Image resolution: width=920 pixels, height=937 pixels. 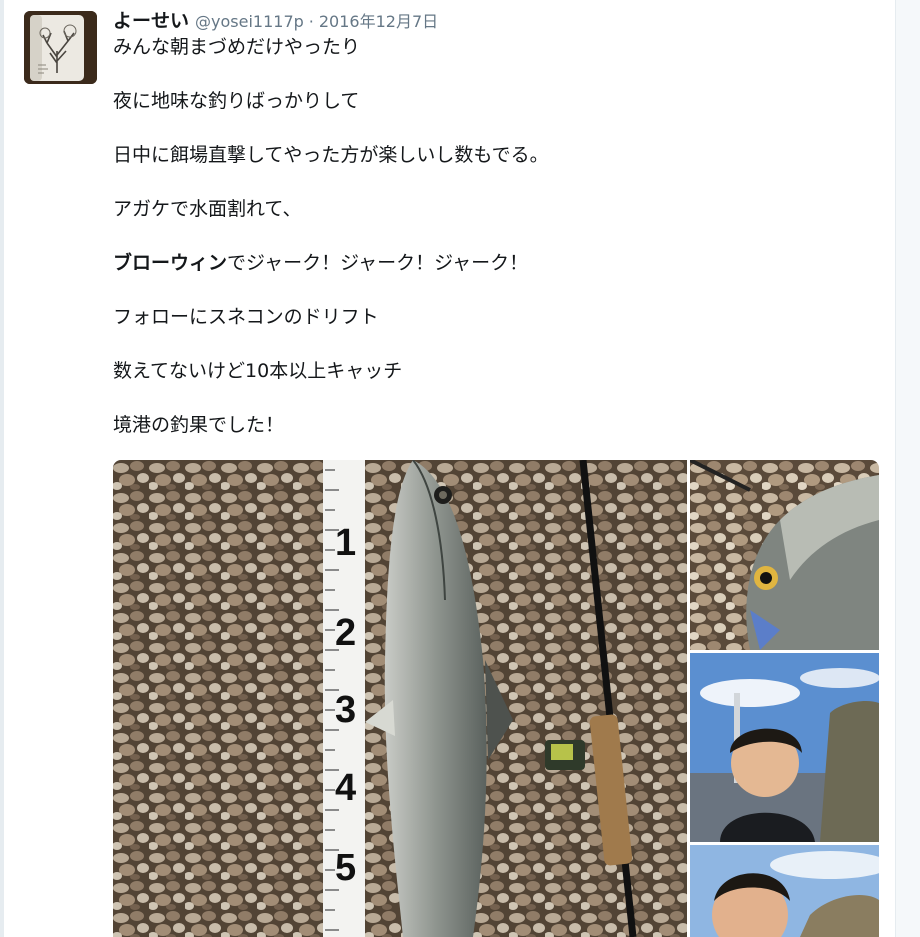 I want to click on avatar-image, so click(x=60, y=47).